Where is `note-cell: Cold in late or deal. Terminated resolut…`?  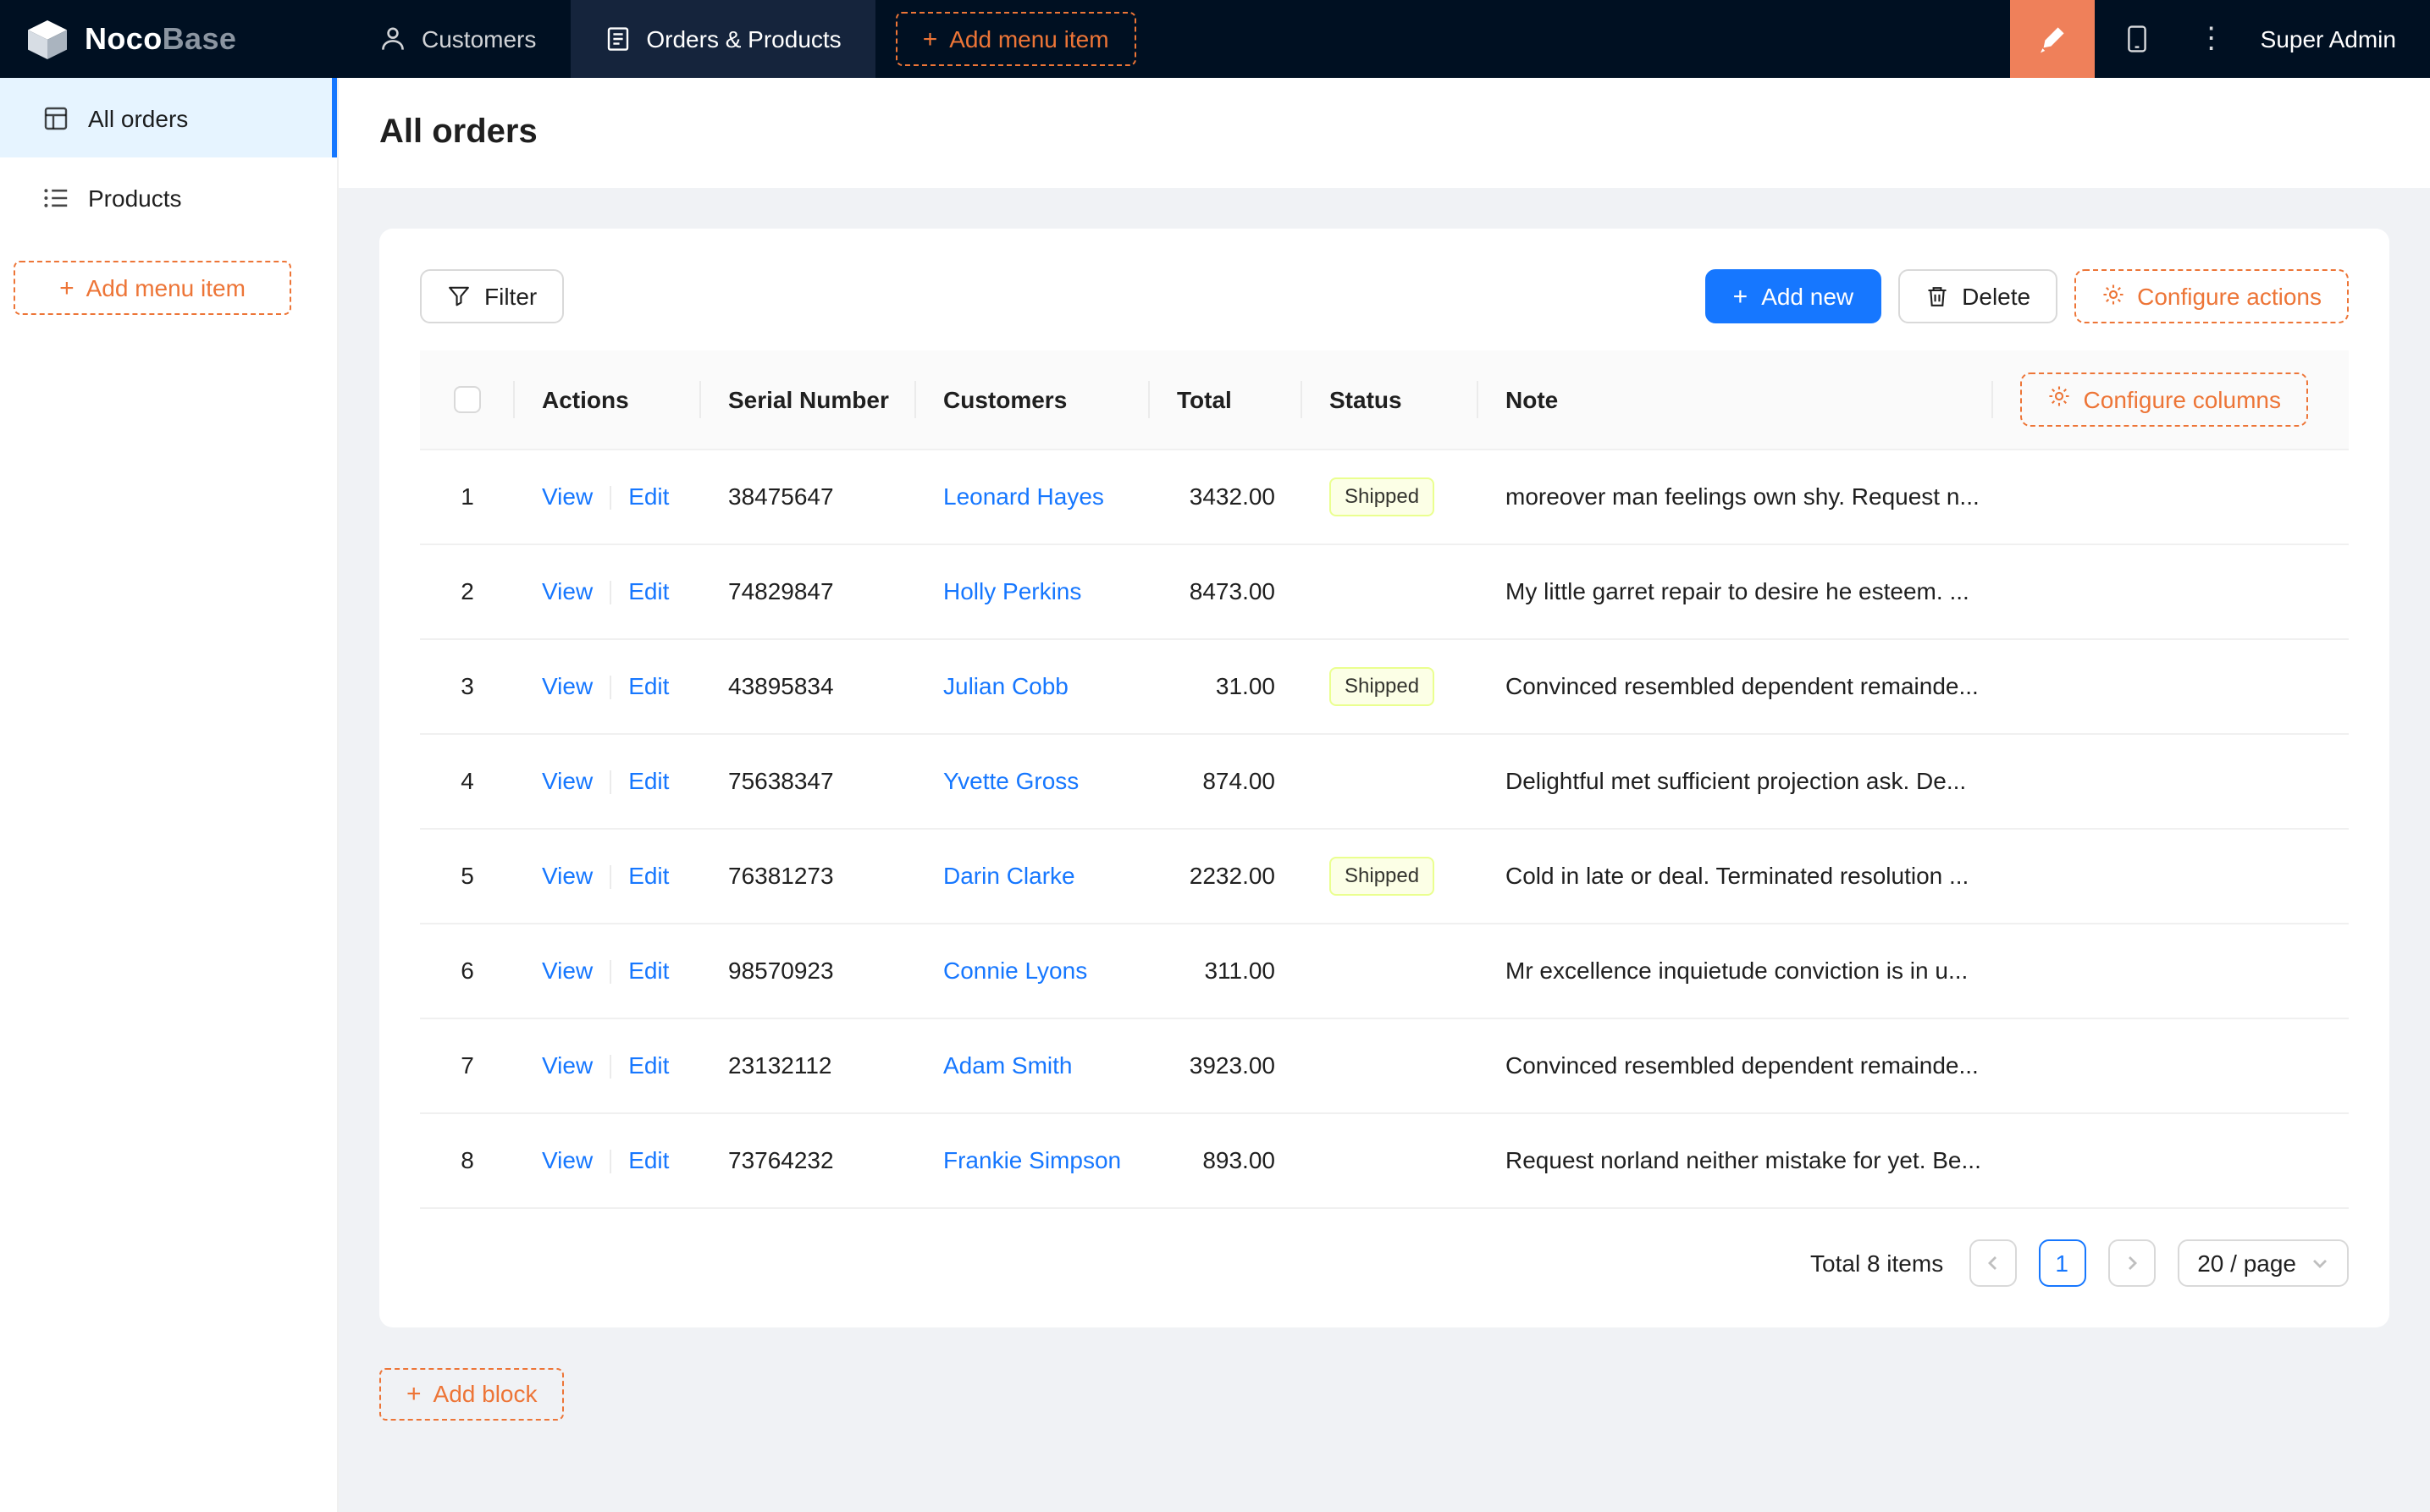 note-cell: Cold in late or deal. Terminated resolut… is located at coordinates (1736, 876).